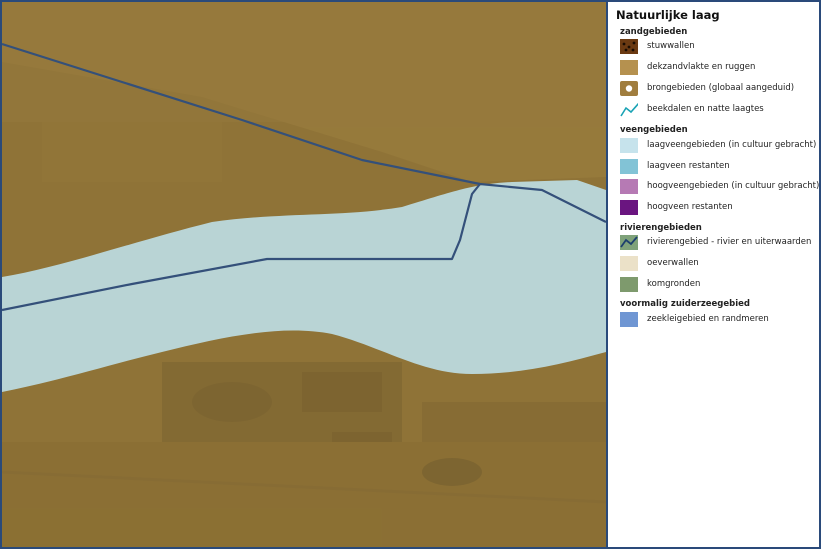 This screenshot has height=549, width=821. Describe the element at coordinates (629, 109) in the screenshot. I see `beekdal-line-icon` at that location.